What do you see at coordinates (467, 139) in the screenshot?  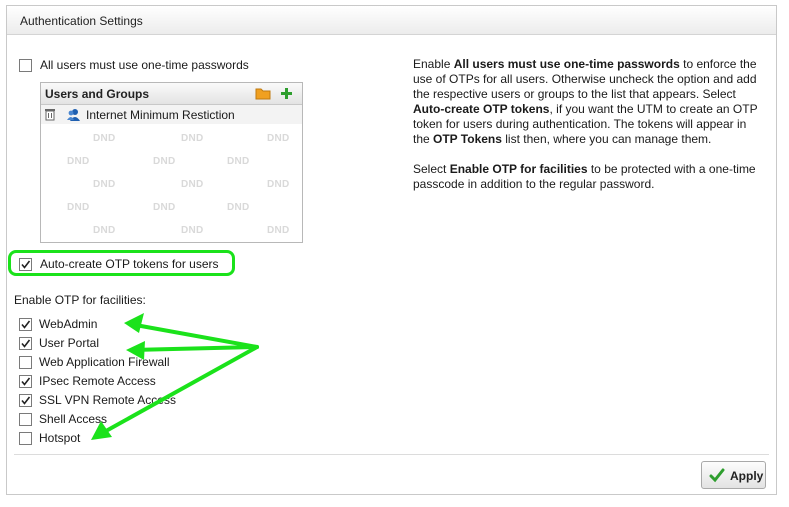 I see `help-emphasis: OTP Tokens` at bounding box center [467, 139].